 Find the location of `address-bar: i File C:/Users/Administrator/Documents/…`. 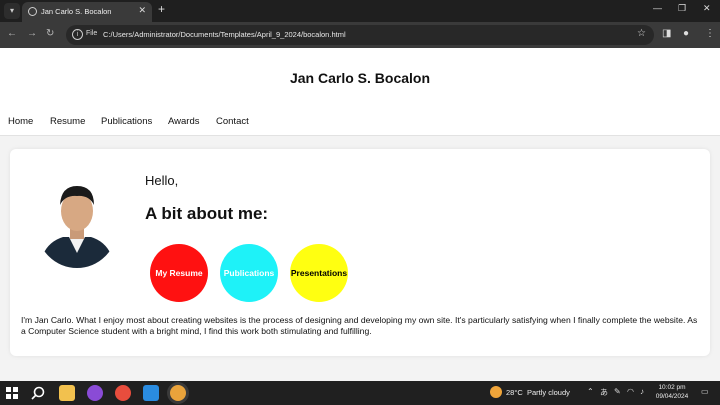

address-bar: i File C:/Users/Administrator/Documents/… is located at coordinates (360, 35).